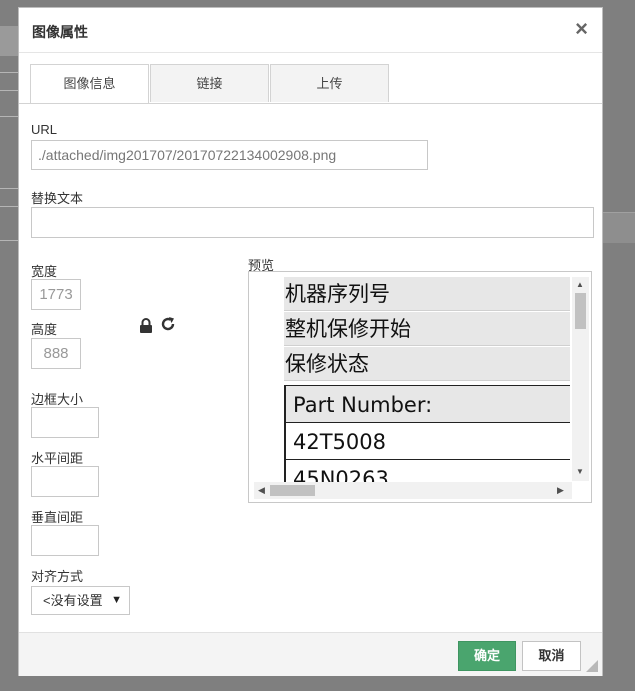 Image resolution: width=635 pixels, height=691 pixels. I want to click on tab-bar: 图像信息 链接 上传, so click(310, 84).